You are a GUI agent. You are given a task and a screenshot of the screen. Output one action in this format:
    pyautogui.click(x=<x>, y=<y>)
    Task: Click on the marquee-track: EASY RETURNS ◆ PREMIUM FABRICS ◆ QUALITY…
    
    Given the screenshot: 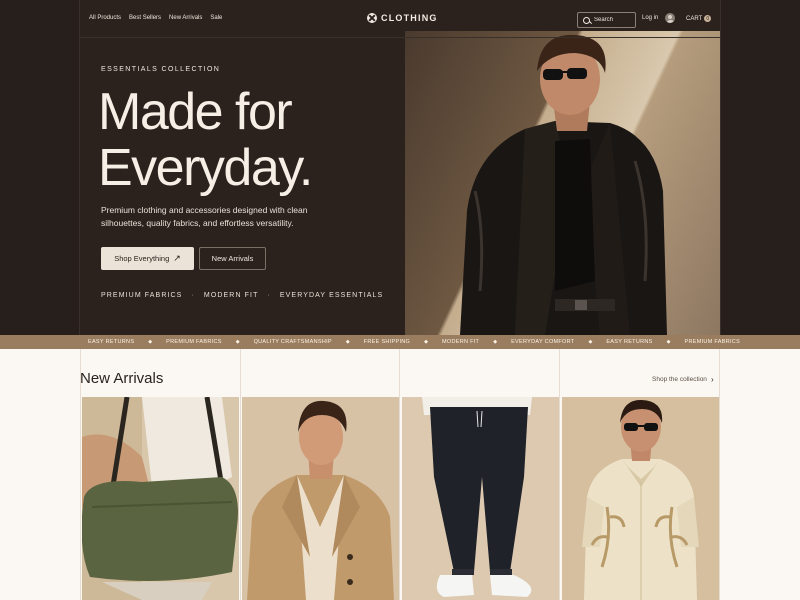 What is the action you would take?
    pyautogui.click(x=370, y=342)
    